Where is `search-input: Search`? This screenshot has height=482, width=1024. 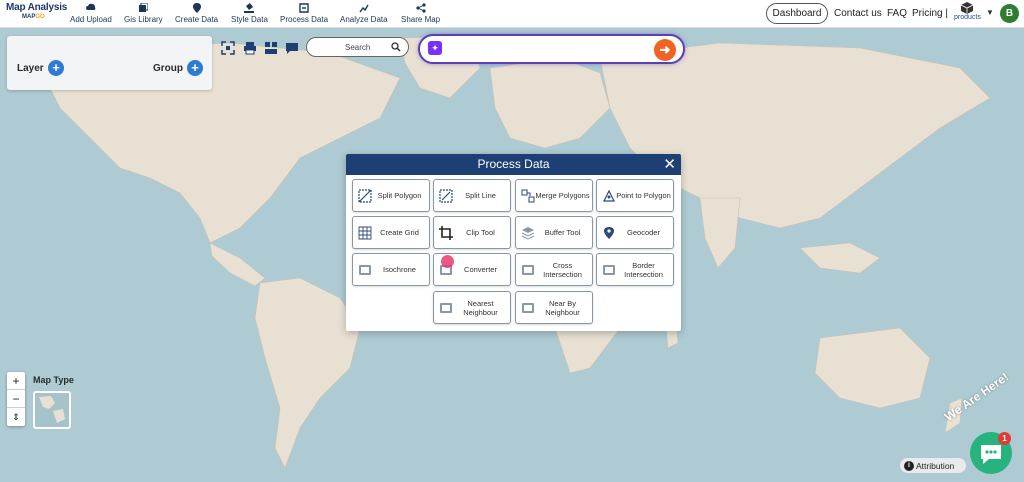 search-input: Search is located at coordinates (357, 47).